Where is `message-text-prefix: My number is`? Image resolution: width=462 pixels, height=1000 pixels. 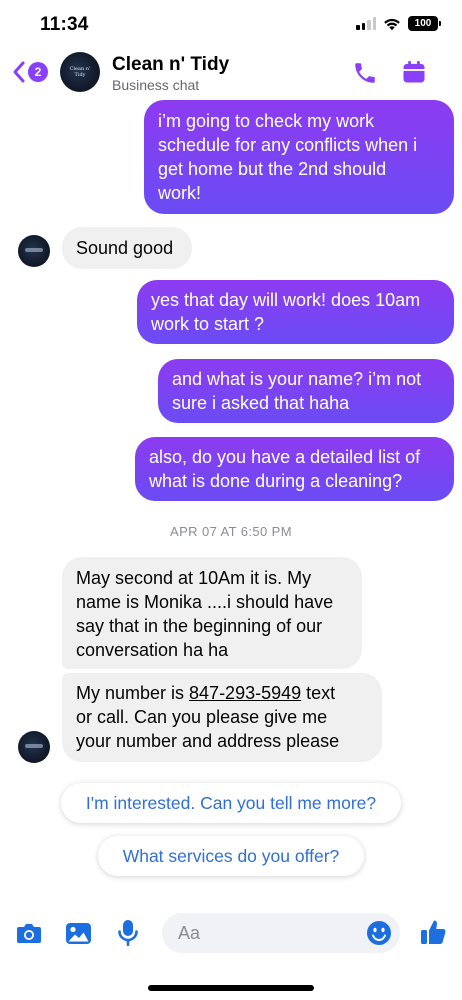 message-text-prefix: My number is is located at coordinates (133, 693).